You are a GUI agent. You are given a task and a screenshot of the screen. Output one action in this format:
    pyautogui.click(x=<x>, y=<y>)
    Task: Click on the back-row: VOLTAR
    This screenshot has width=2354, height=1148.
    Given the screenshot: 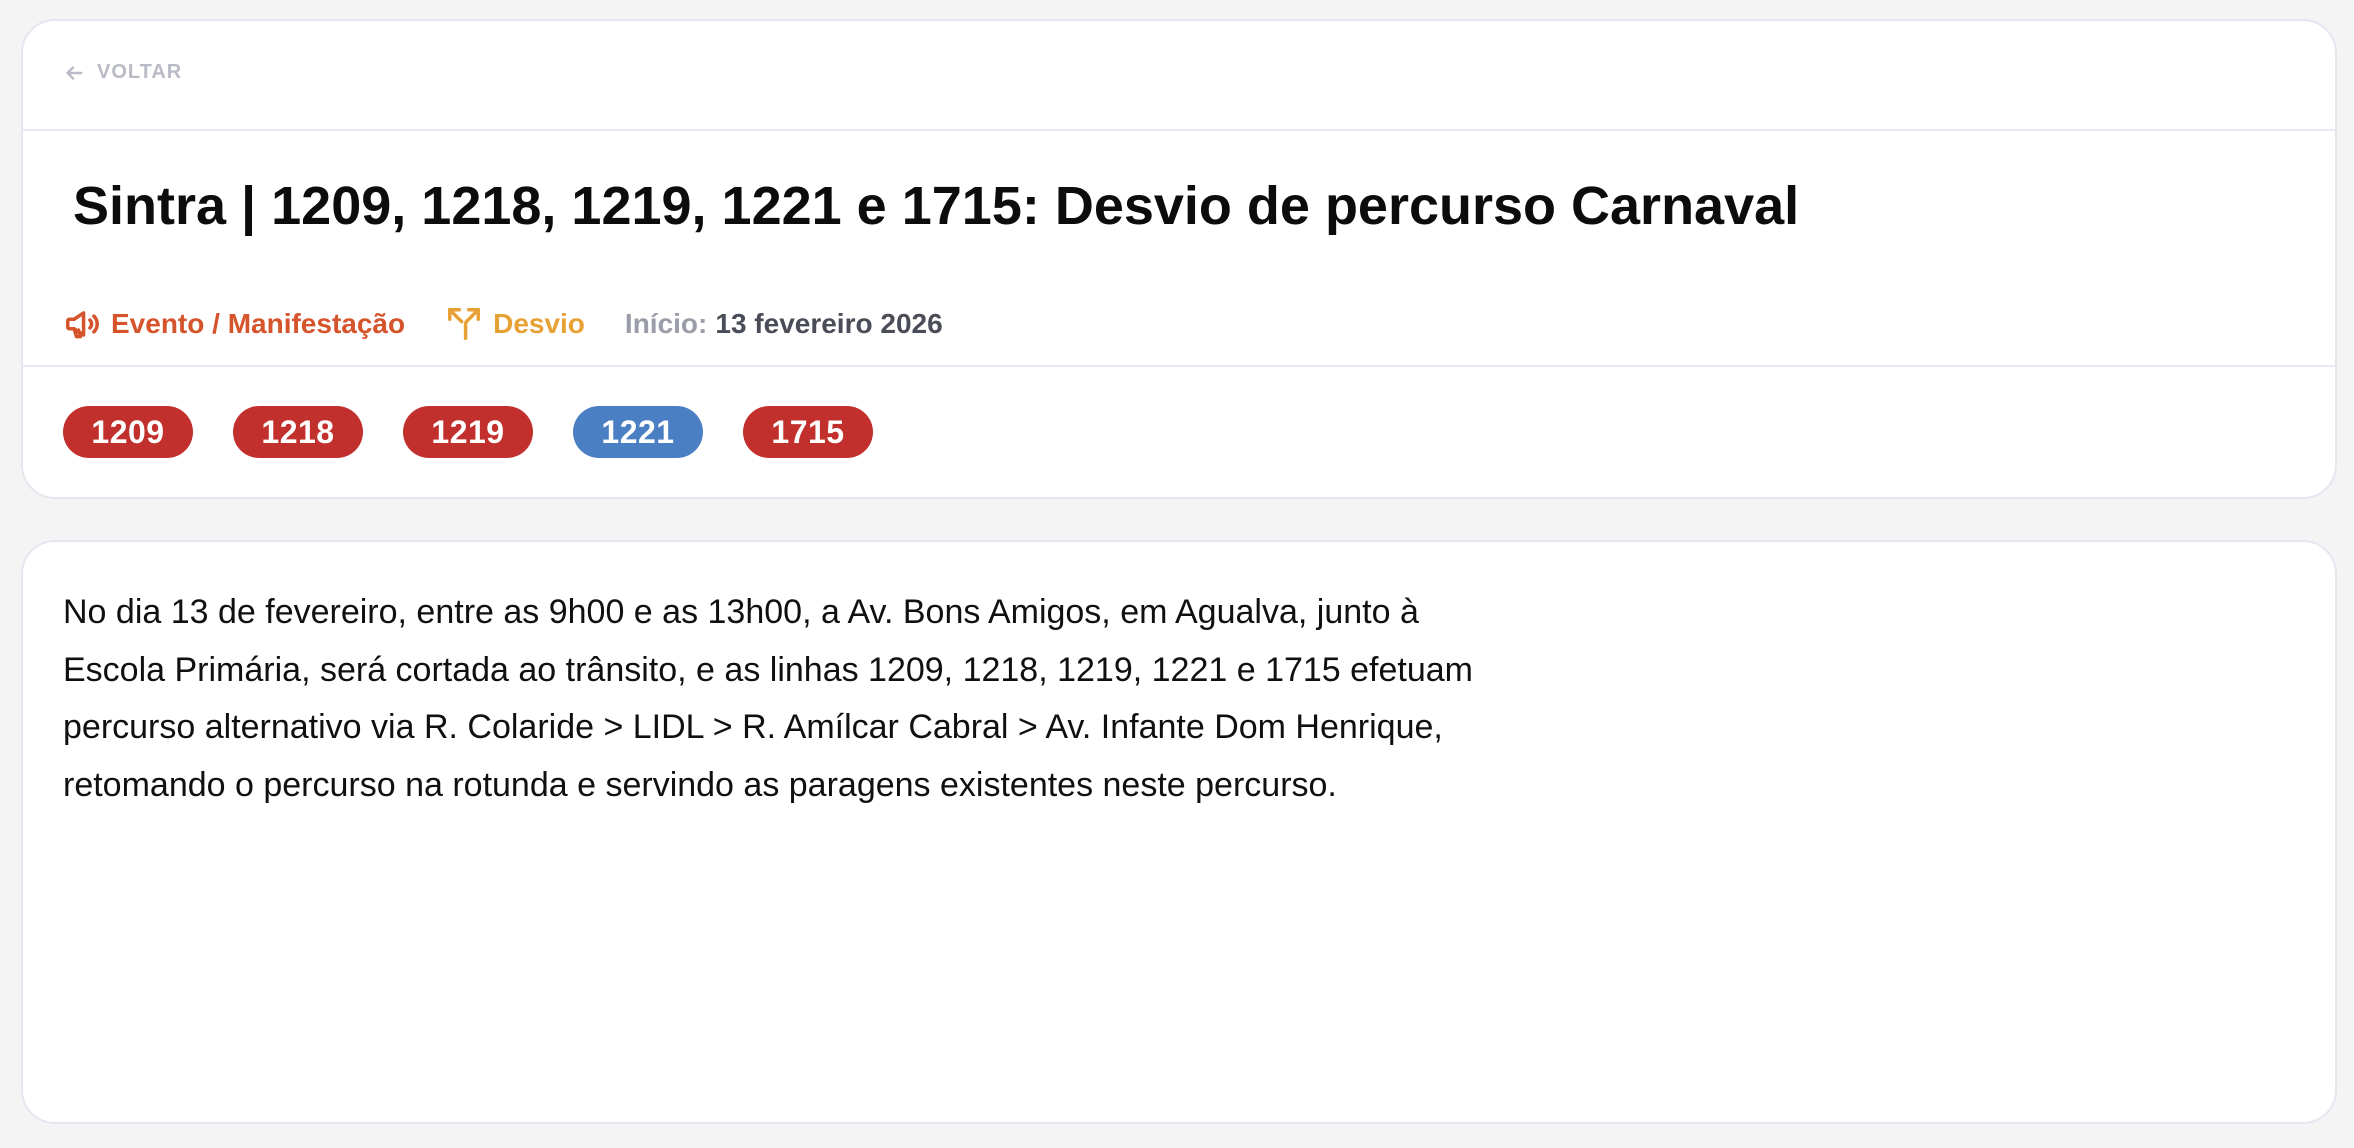 What is the action you would take?
    pyautogui.click(x=1179, y=76)
    